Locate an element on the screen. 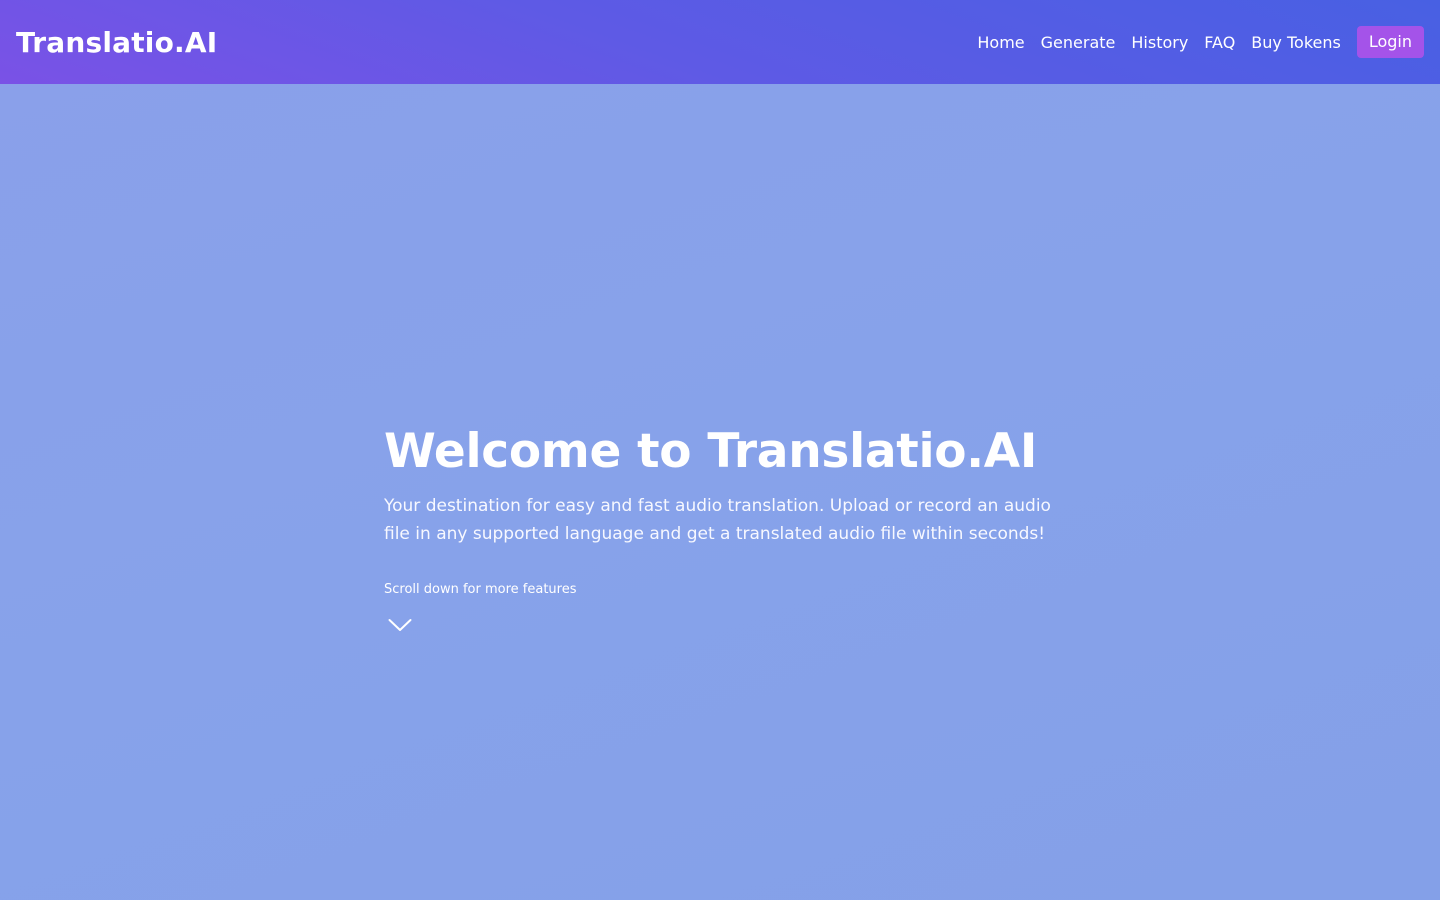 The image size is (1440, 900). brand-logo: Translatio.AI is located at coordinates (116, 42).